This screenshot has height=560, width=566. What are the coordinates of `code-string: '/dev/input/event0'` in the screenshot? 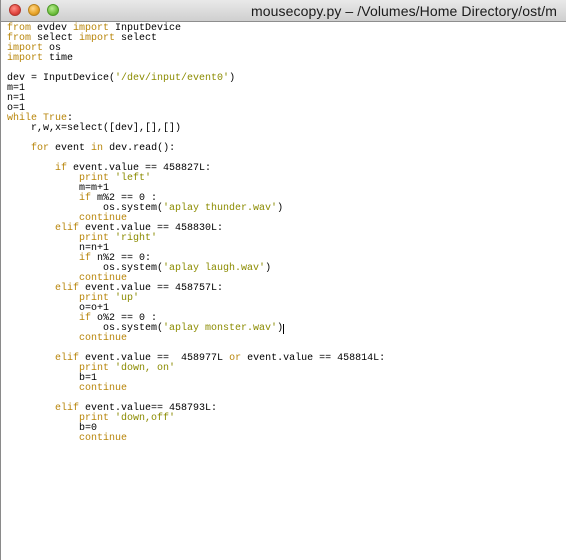 It's located at (172, 78).